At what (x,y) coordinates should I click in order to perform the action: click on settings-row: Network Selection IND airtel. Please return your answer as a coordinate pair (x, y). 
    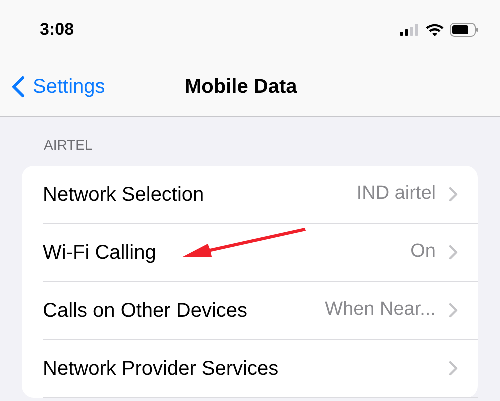
    Looking at the image, I should click on (260, 195).